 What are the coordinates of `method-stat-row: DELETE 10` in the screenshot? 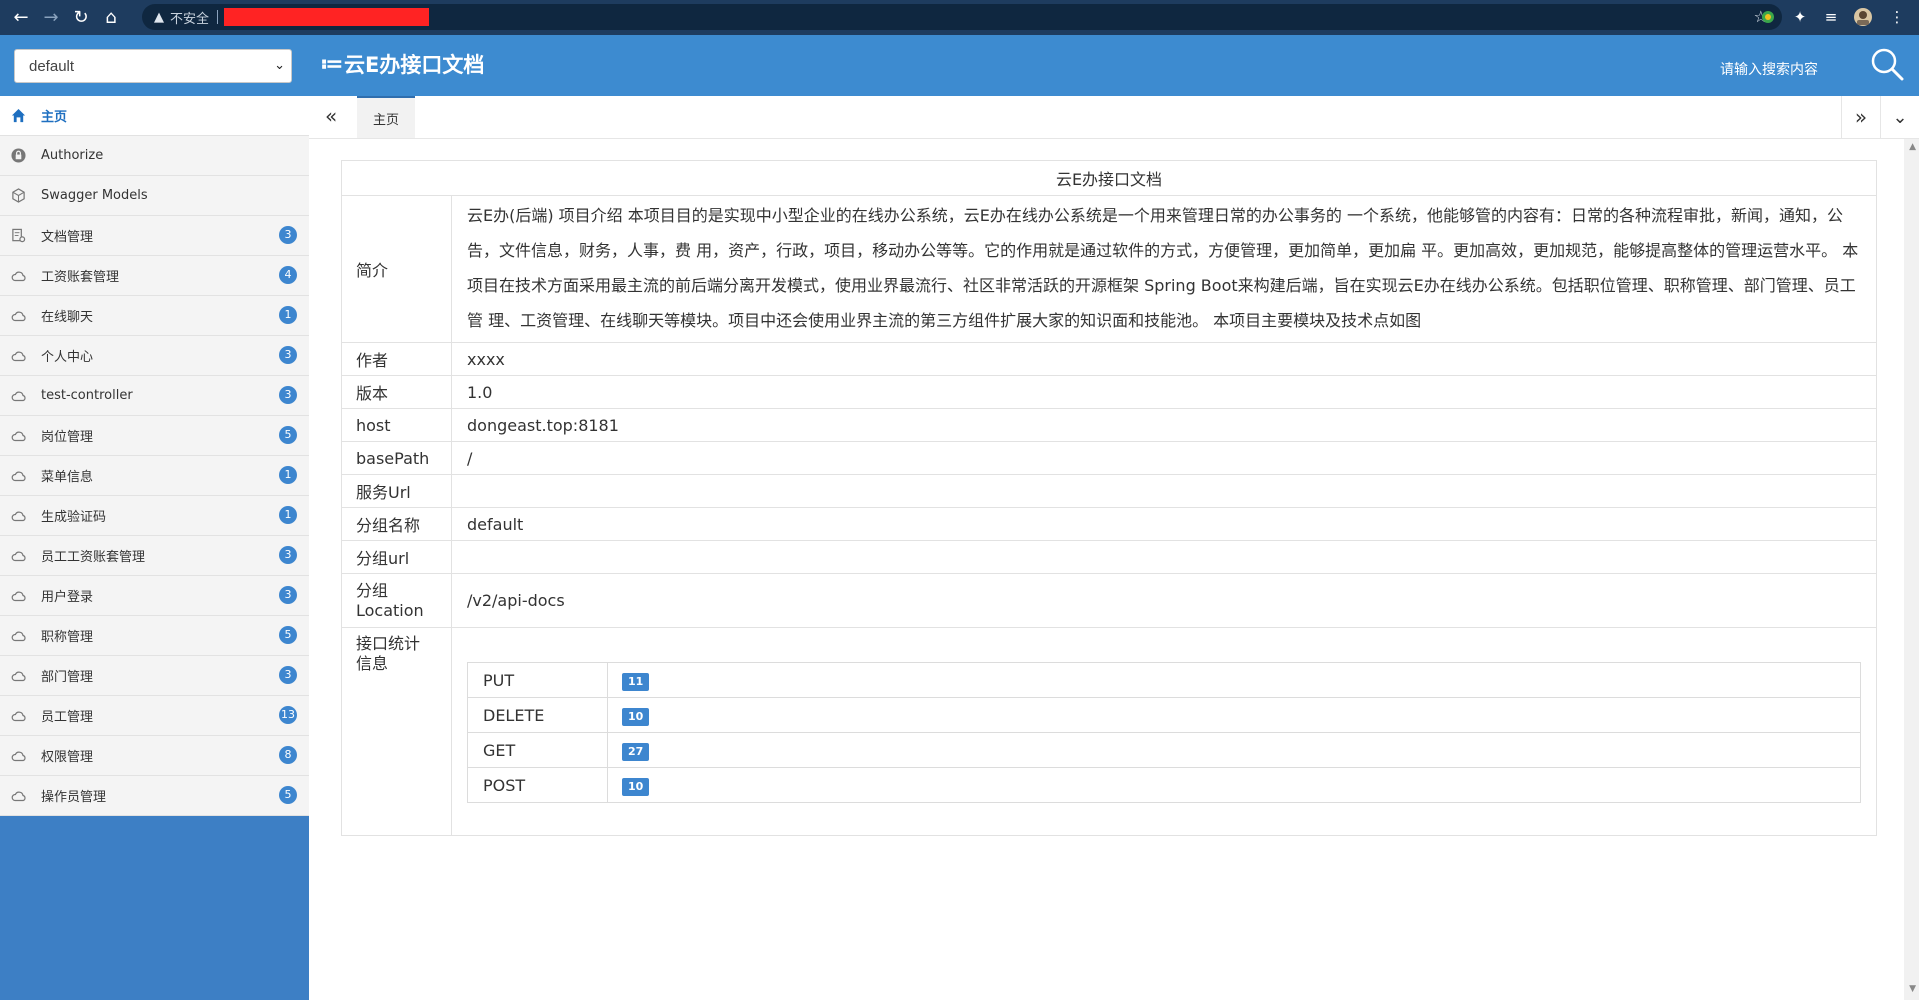 It's located at (1164, 715).